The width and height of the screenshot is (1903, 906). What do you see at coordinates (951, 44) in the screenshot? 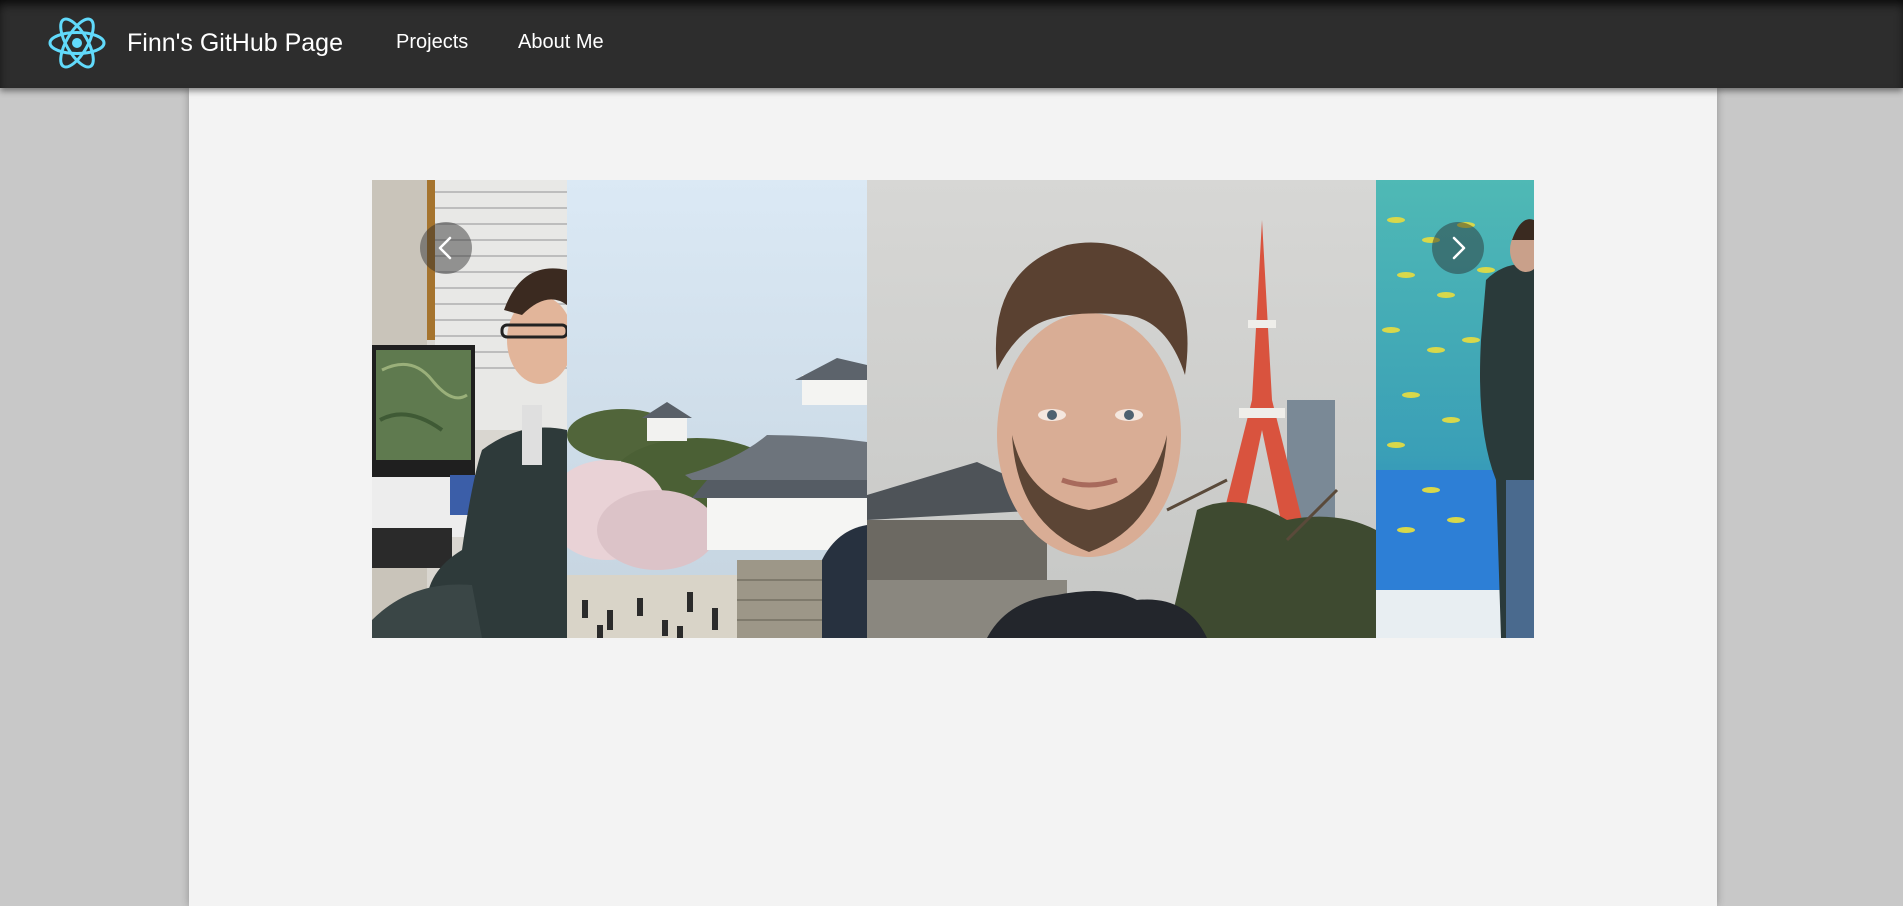
I see `top-navbar: Finn's GitHub Page Projects About Me` at bounding box center [951, 44].